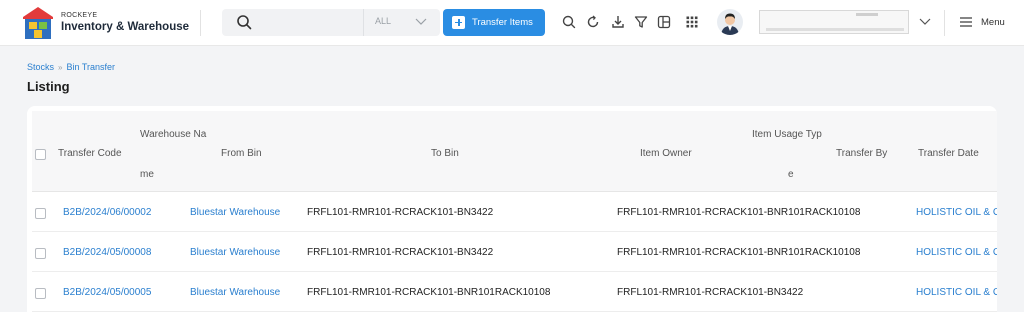  I want to click on column-header-warehouse-name-wrap: me, so click(147, 174).